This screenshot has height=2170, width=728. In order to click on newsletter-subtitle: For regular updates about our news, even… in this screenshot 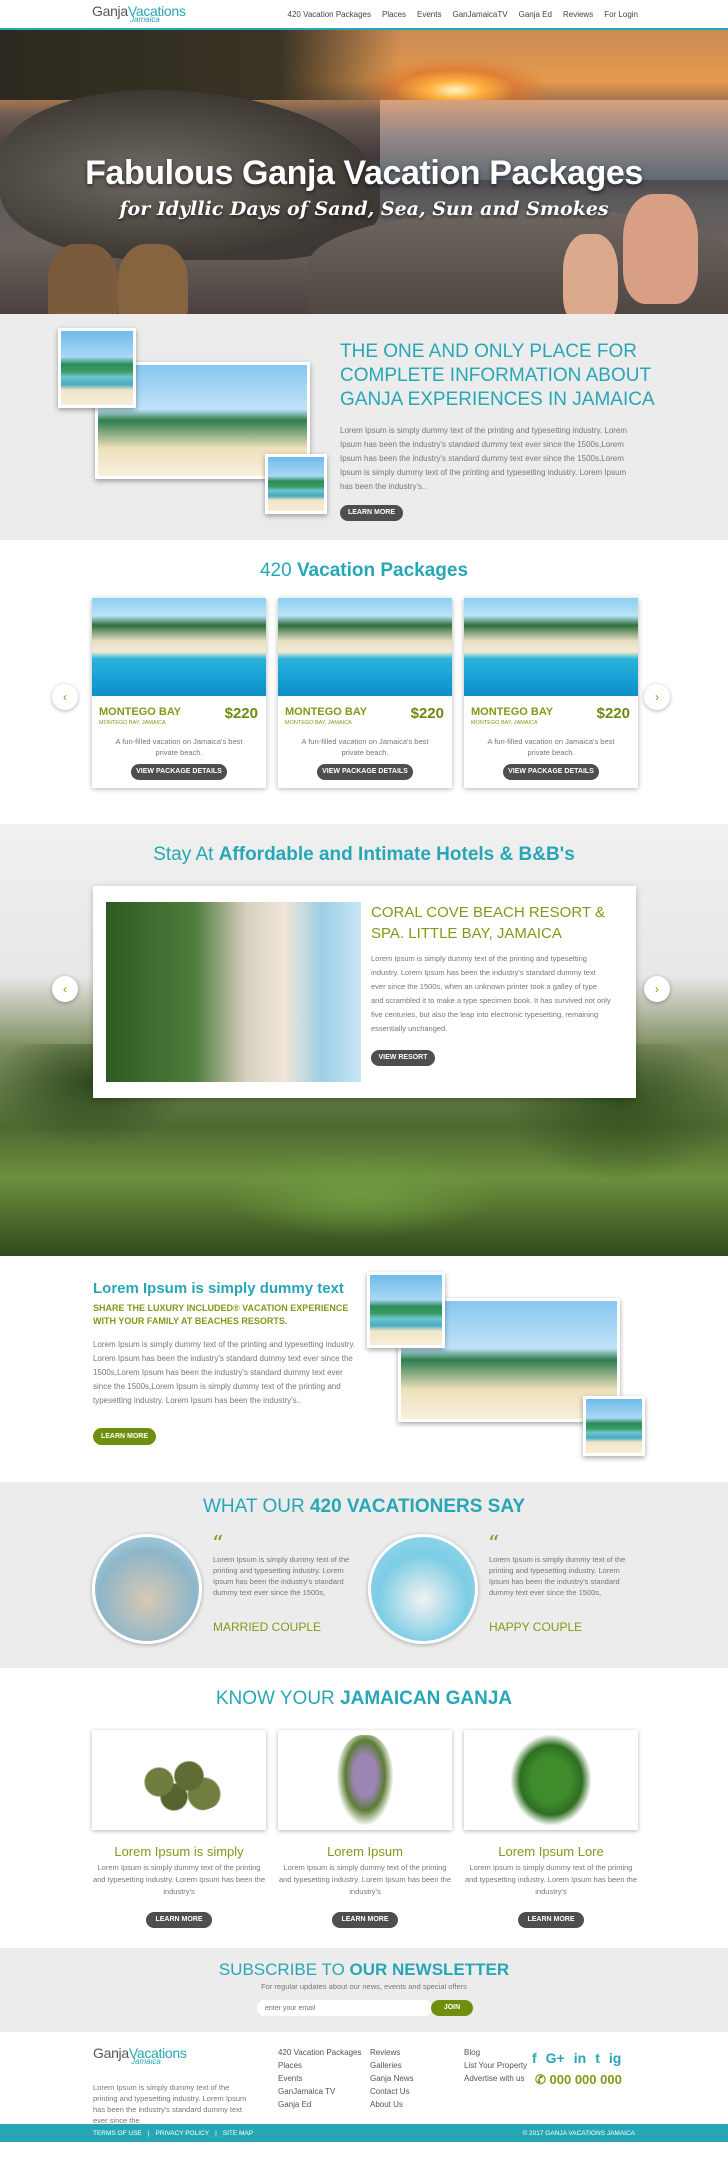, I will do `click(364, 1986)`.